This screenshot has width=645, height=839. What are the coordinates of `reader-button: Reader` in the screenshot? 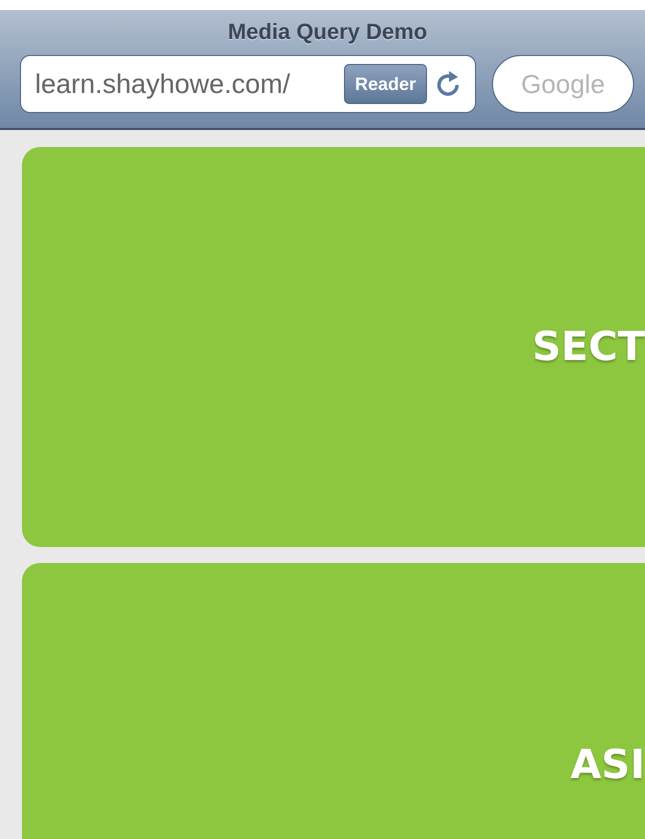 It's located at (385, 84).